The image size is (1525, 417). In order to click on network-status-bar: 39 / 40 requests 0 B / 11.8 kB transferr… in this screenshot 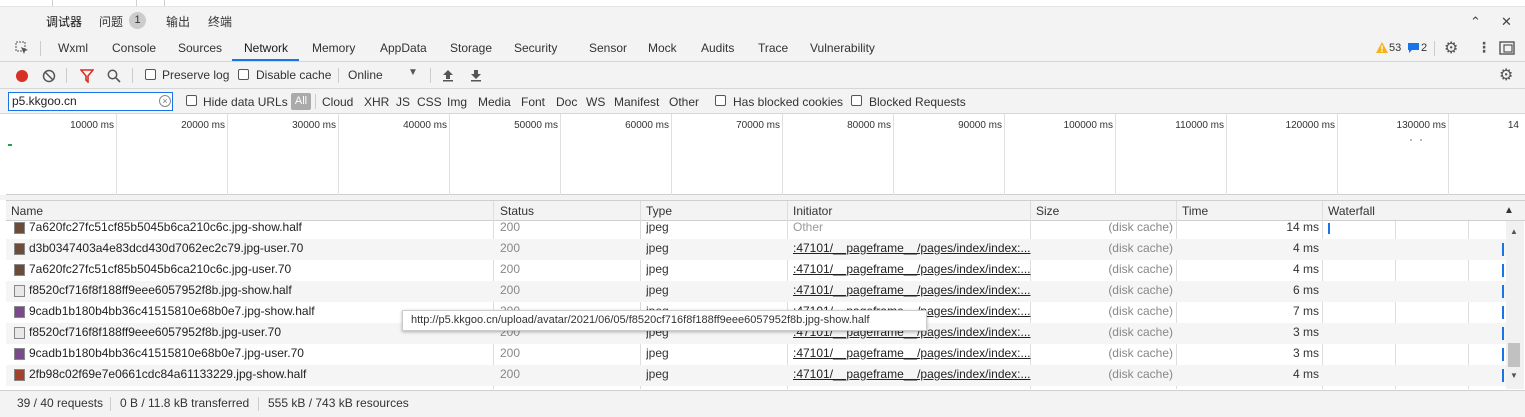, I will do `click(762, 403)`.